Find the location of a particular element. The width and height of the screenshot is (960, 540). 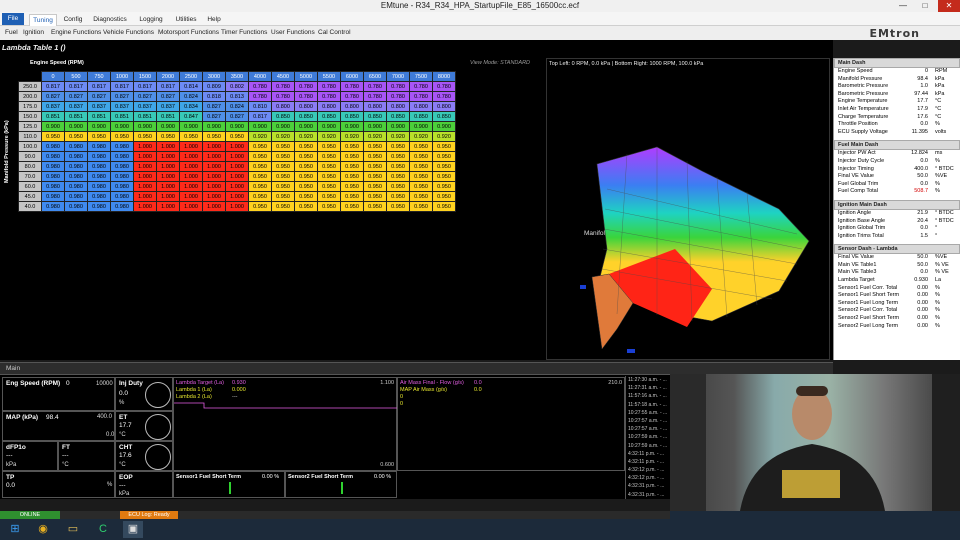

gauge-dfp: dFP1o --- kPa is located at coordinates (30, 456).